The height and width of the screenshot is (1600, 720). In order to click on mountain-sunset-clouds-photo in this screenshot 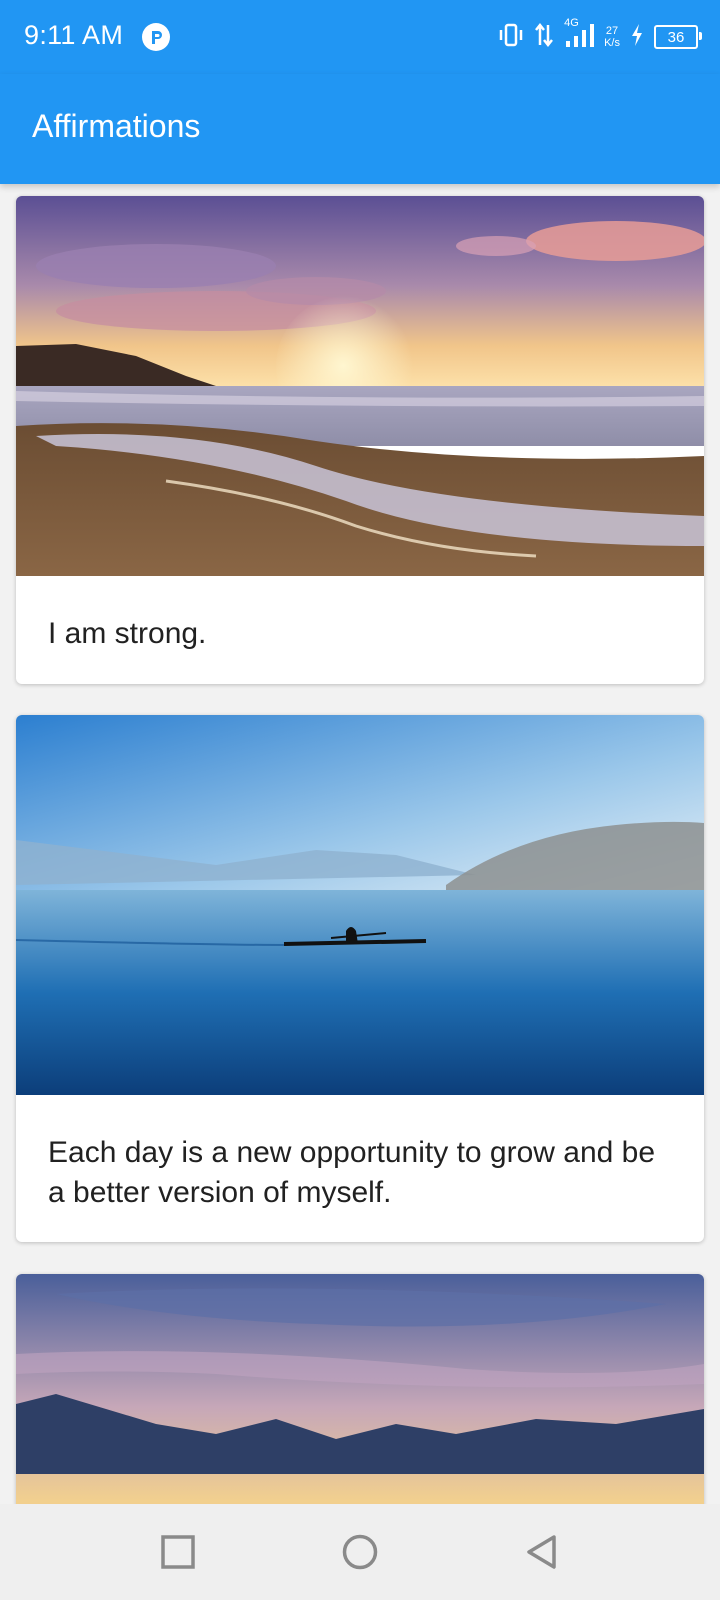, I will do `click(360, 1389)`.